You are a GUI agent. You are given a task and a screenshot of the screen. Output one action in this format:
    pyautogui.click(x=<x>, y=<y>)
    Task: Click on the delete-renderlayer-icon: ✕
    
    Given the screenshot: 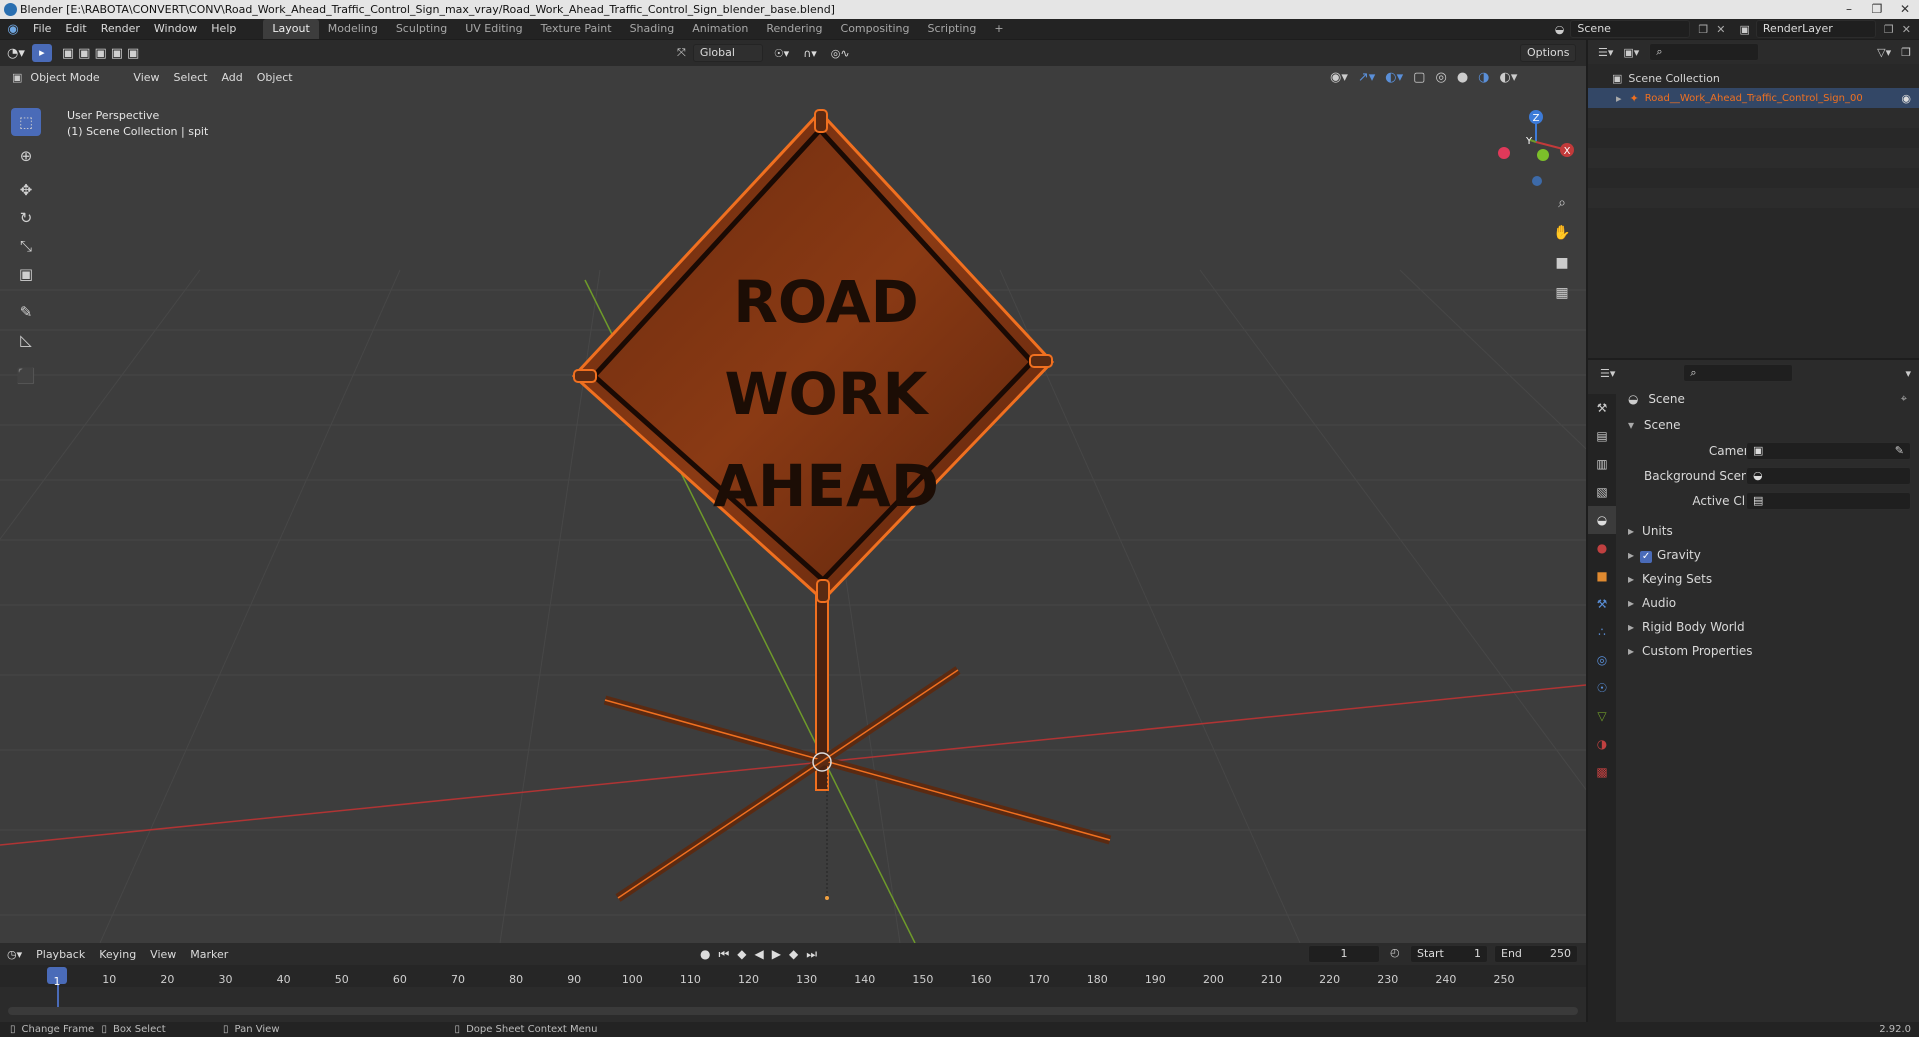 What is the action you would take?
    pyautogui.click(x=1906, y=29)
    